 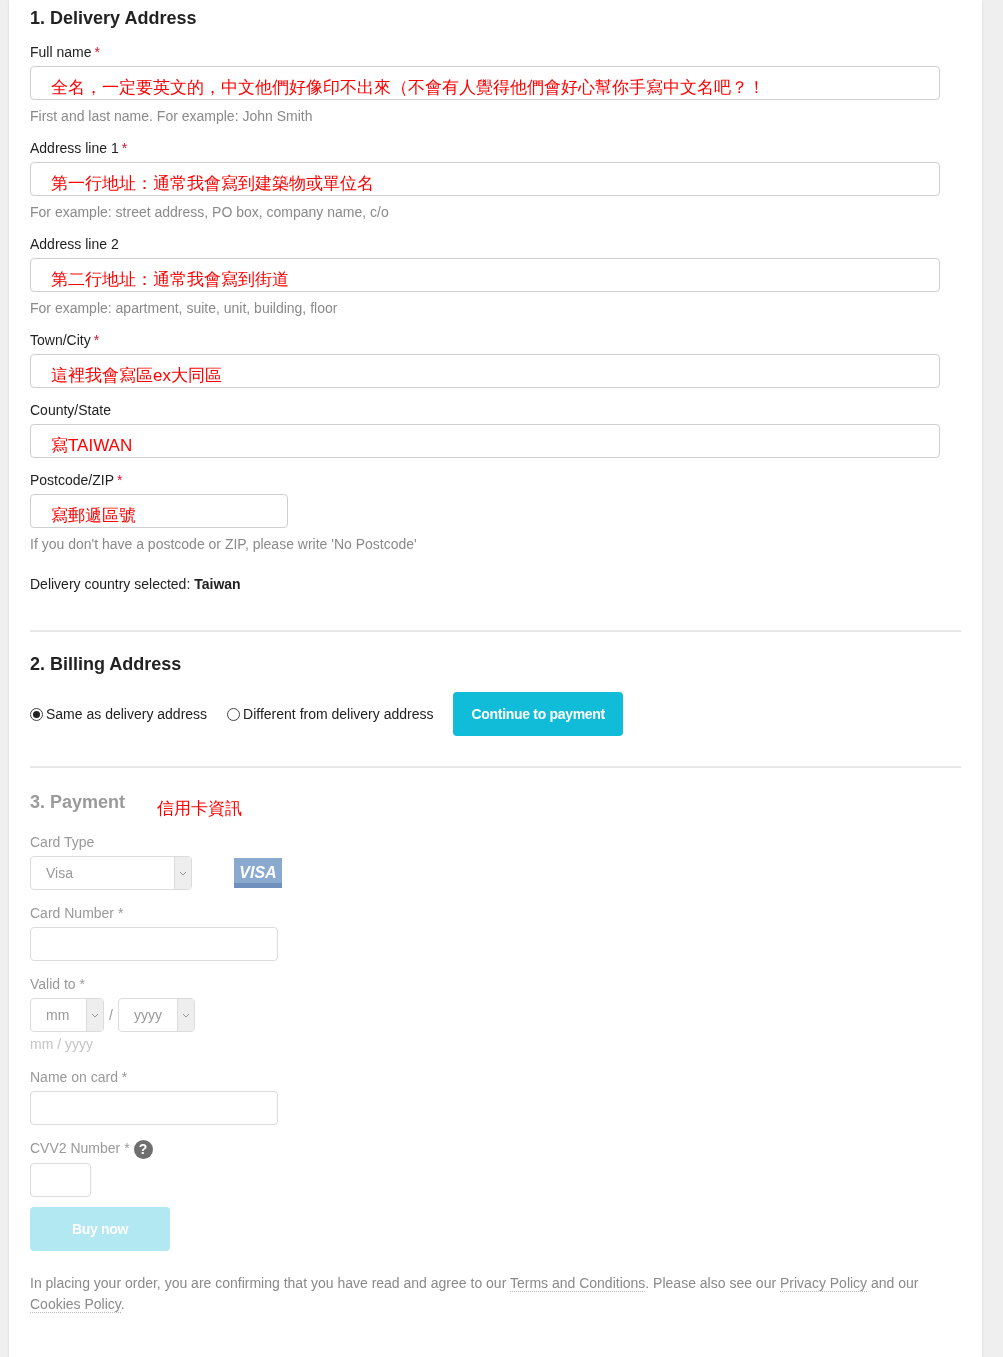 What do you see at coordinates (159, 511) in the screenshot?
I see `input-field: 寫郵遞區號` at bounding box center [159, 511].